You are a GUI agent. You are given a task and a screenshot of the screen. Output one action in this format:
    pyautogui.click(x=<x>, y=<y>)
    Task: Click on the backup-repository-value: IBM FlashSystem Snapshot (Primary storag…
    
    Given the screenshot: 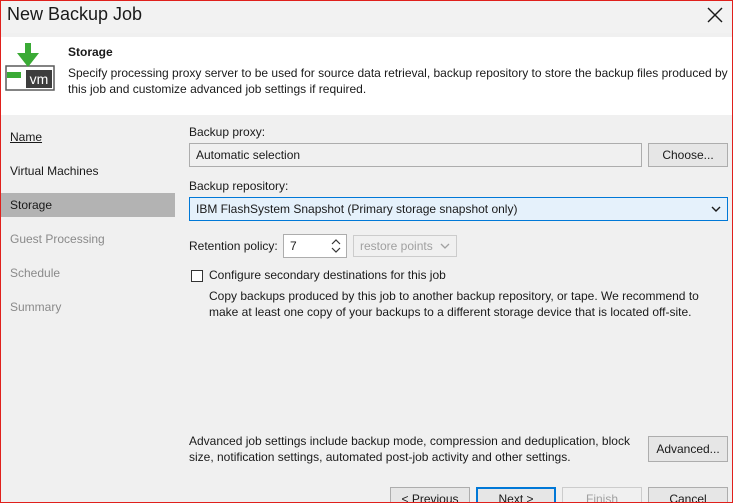 What is the action you would take?
    pyautogui.click(x=357, y=209)
    